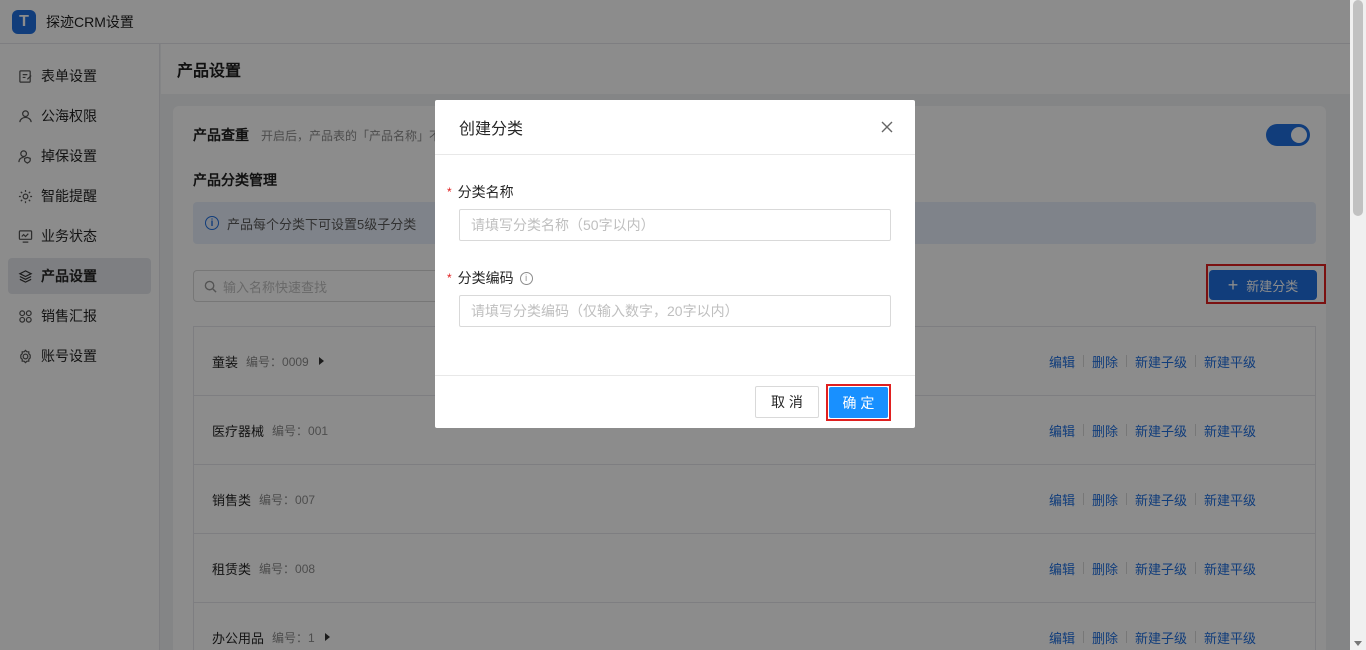 Image resolution: width=1366 pixels, height=650 pixels. Describe the element at coordinates (1358, 643) in the screenshot. I see `scroll-down-arrow-icon` at that location.